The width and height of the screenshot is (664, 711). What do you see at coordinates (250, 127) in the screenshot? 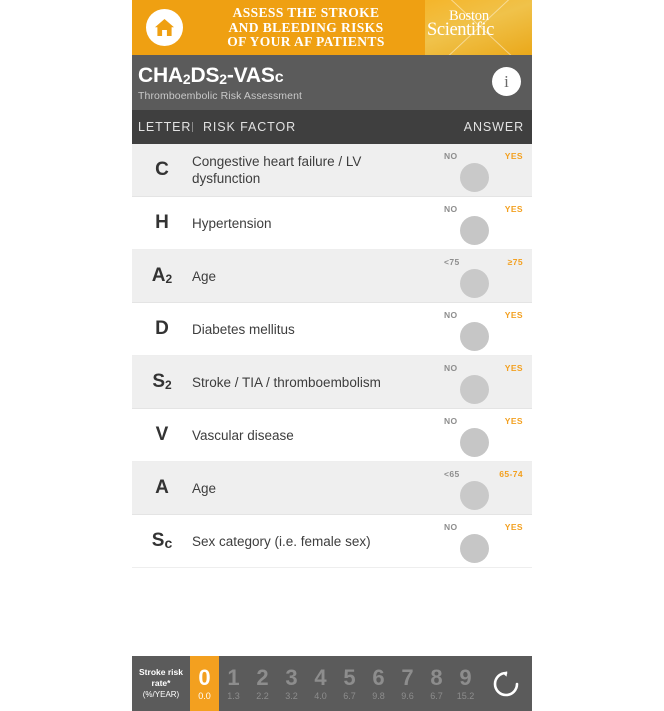
I see `column-header-risk-factor: RISK FACTOR` at bounding box center [250, 127].